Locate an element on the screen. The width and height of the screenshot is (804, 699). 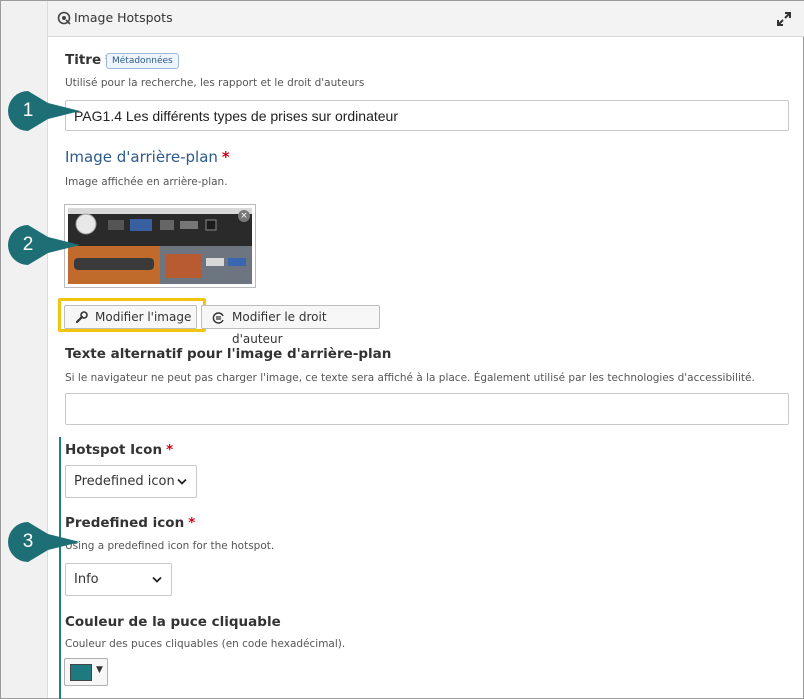
alt-text-input is located at coordinates (427, 409).